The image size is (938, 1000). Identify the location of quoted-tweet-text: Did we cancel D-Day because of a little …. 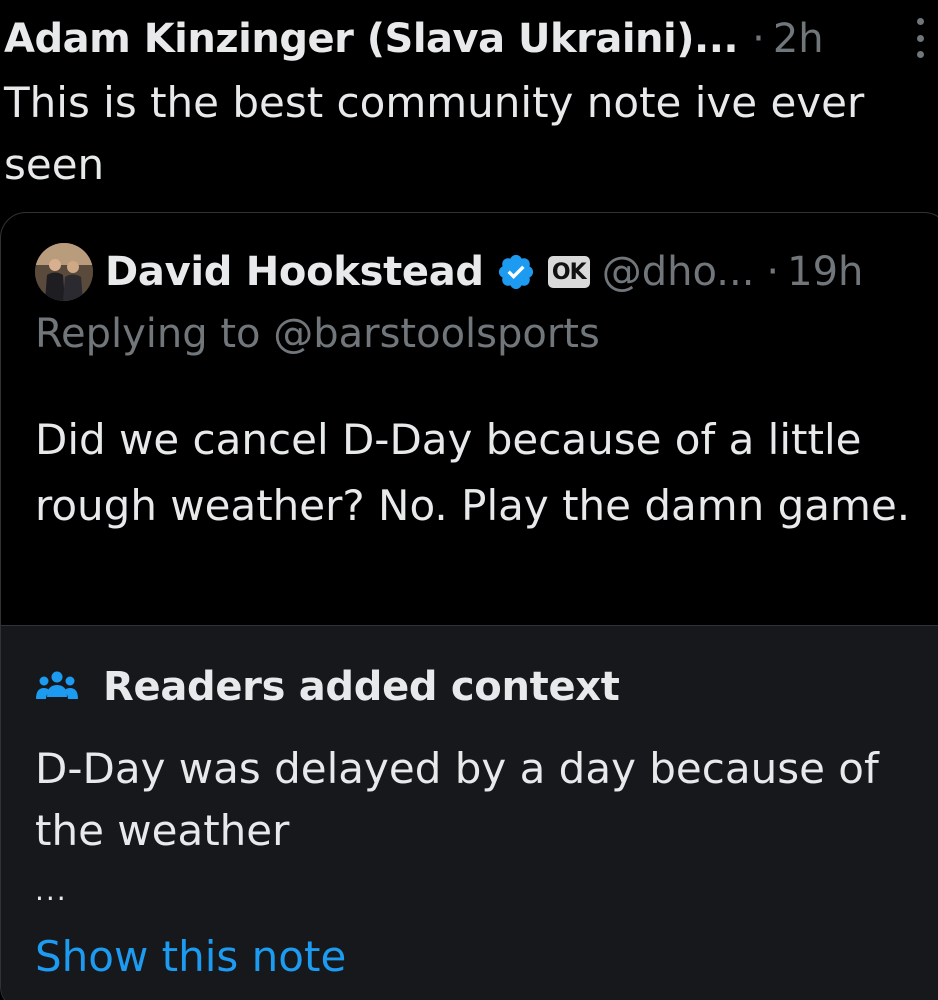
(473, 472).